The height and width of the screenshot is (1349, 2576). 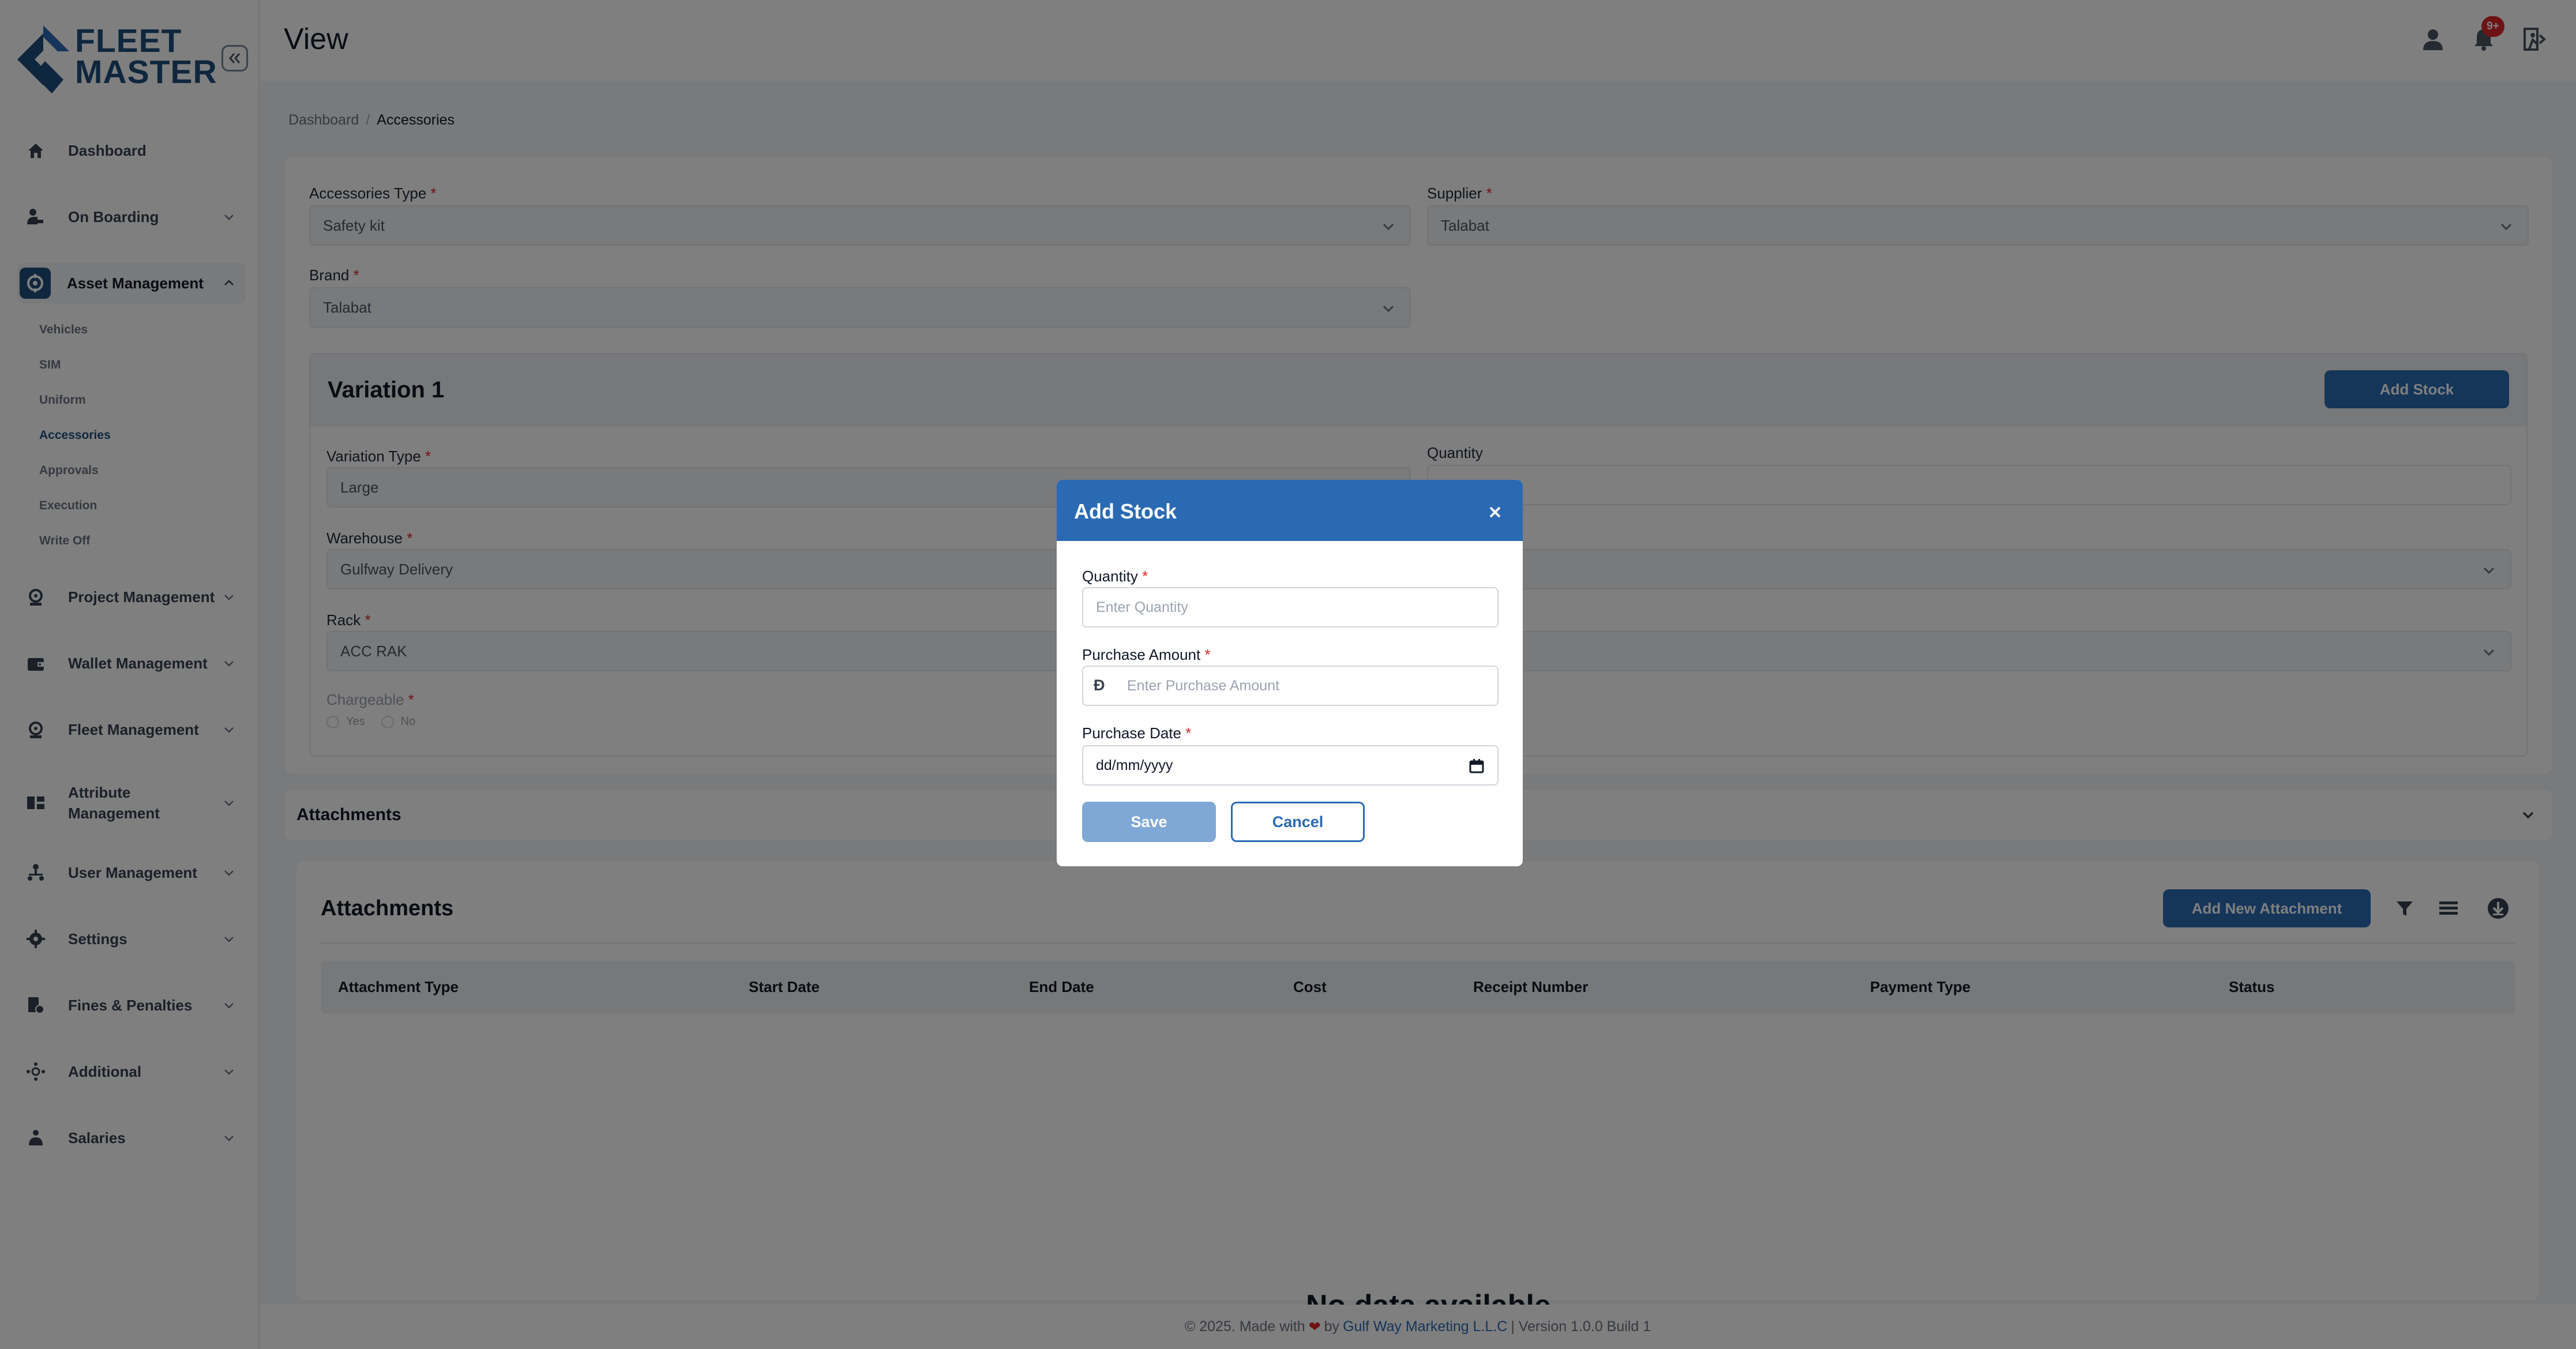 I want to click on modal-quantity-label: Quantity *, so click(x=1115, y=576).